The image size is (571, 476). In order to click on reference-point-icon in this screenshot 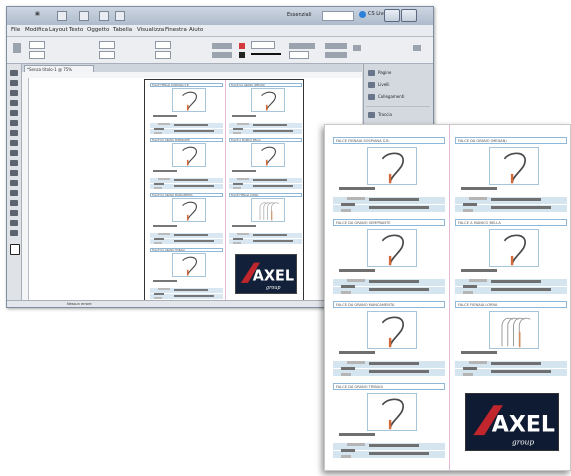, I will do `click(17, 48)`.